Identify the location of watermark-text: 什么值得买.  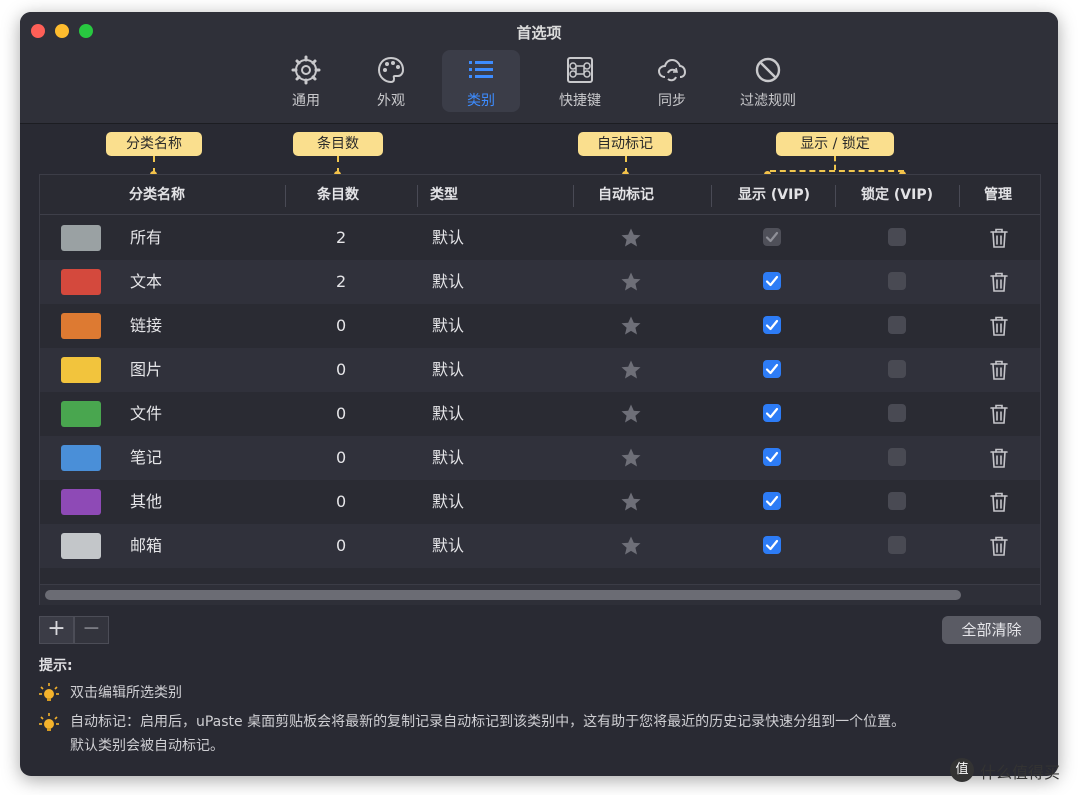
(1020, 772).